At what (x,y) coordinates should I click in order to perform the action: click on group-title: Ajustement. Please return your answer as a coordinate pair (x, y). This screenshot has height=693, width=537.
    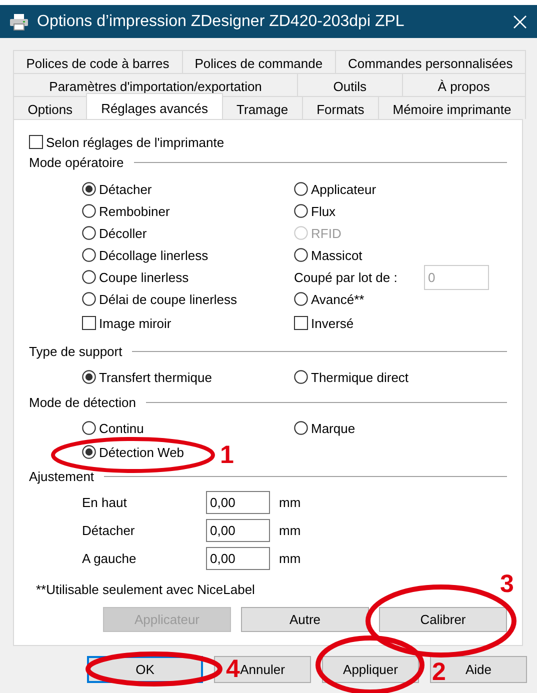
    Looking at the image, I should click on (61, 476).